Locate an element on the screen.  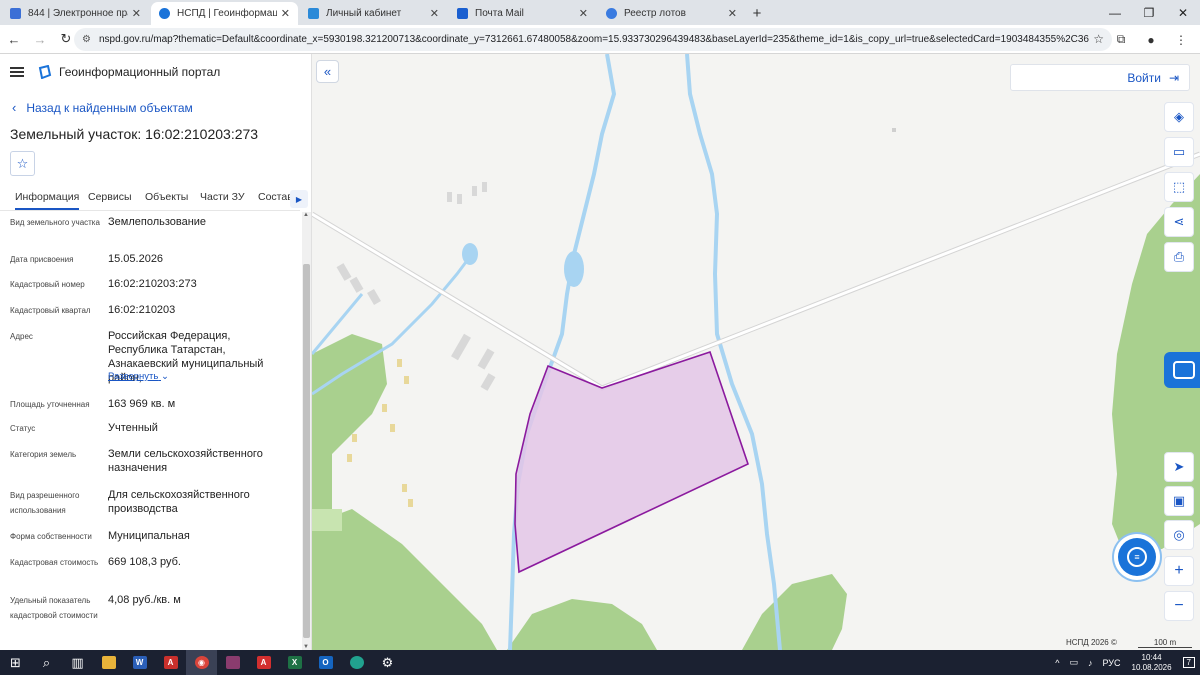
chat-bubble-icon: ≡ is located at coordinates (1137, 557).